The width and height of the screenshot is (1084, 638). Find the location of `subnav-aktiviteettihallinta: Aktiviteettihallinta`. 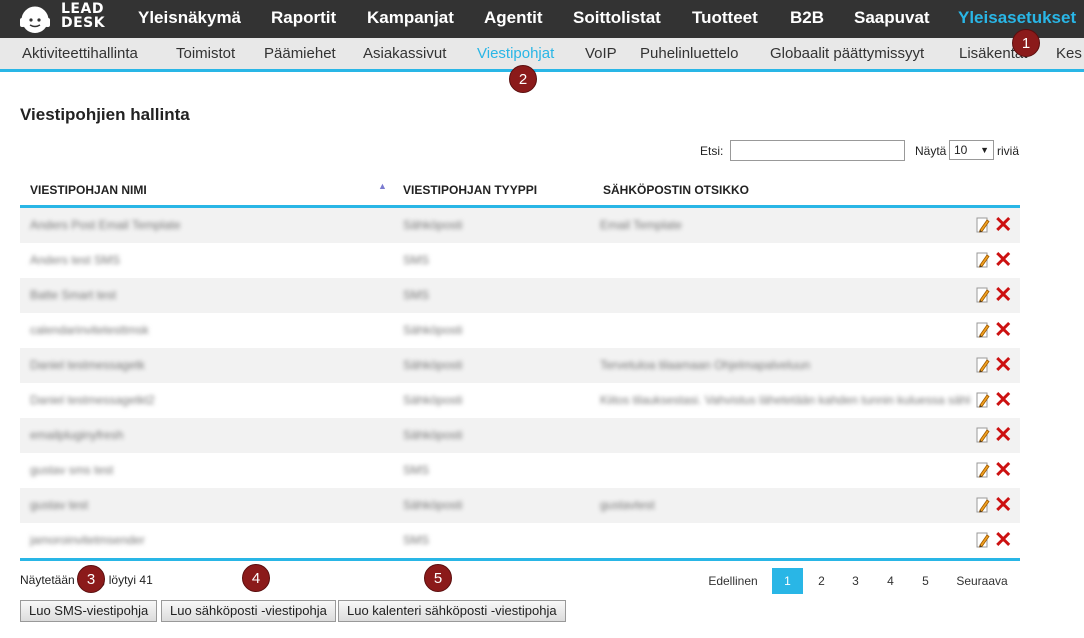

subnav-aktiviteettihallinta: Aktiviteettihallinta is located at coordinates (80, 53).